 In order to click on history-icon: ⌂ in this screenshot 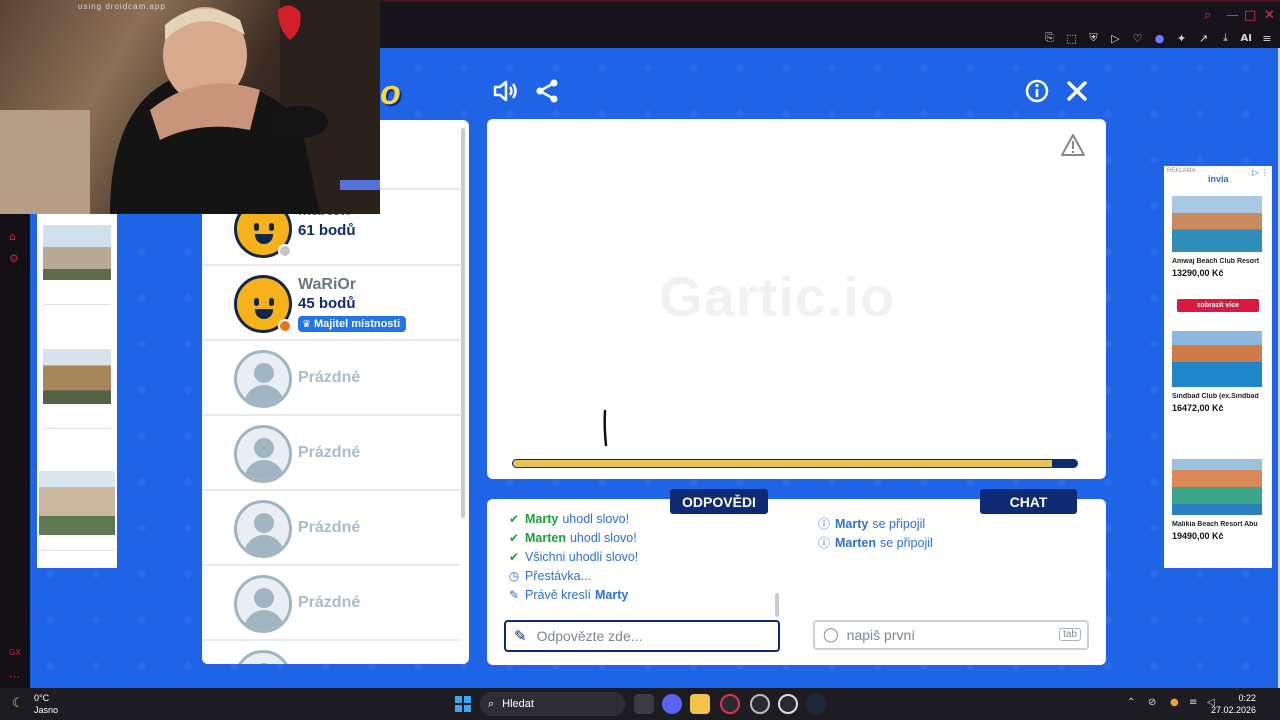, I will do `click(12, 236)`.